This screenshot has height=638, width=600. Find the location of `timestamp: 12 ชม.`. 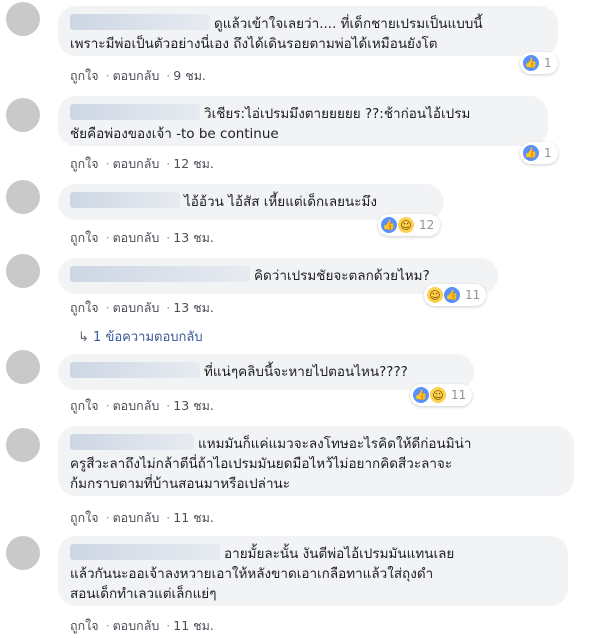

timestamp: 12 ชม. is located at coordinates (193, 163).